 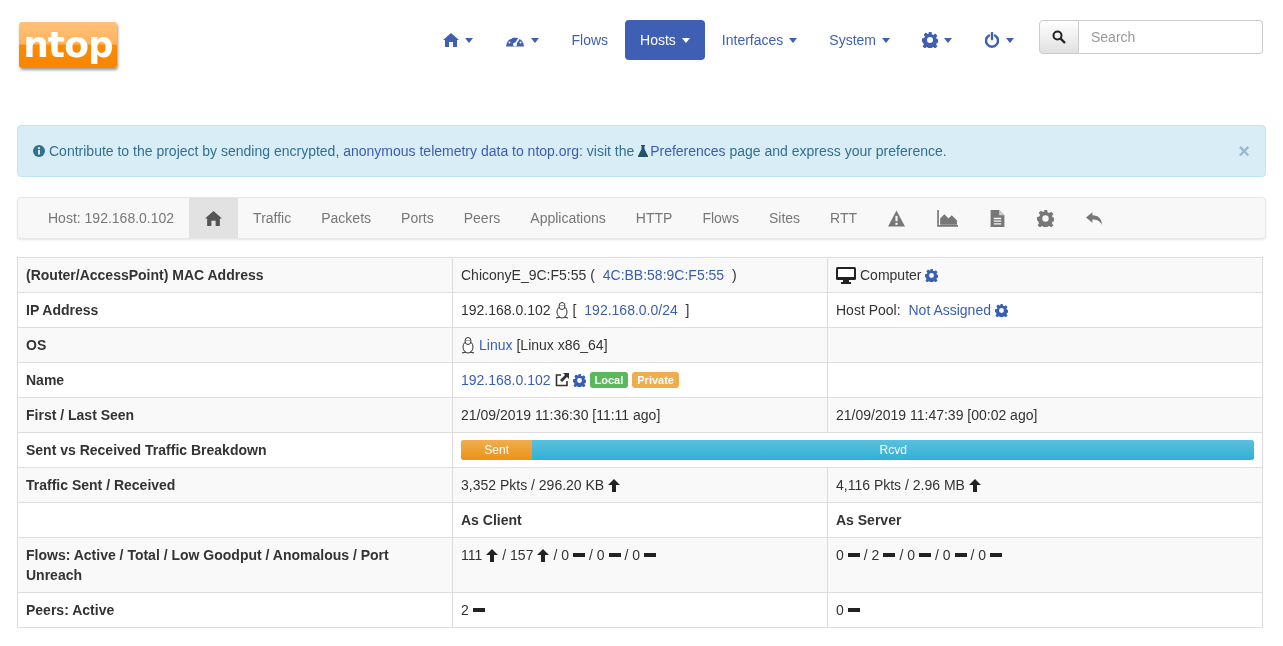 What do you see at coordinates (461, 150) in the screenshot?
I see `alert-link: anonymous telemetry data to ntop.org` at bounding box center [461, 150].